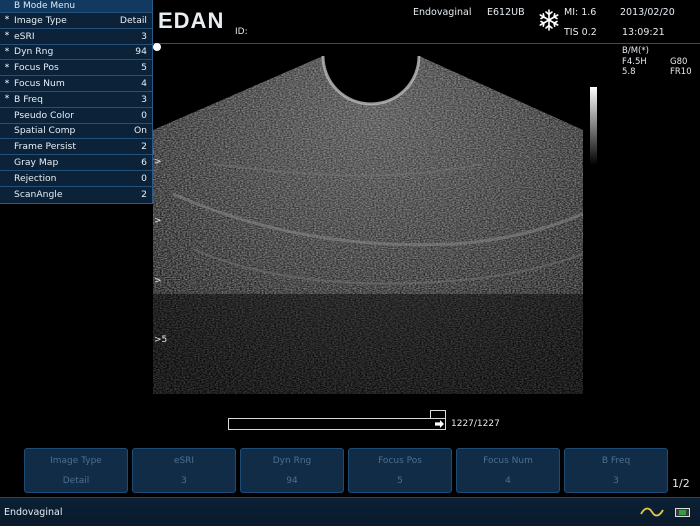 Image resolution: width=700 pixels, height=526 pixels. I want to click on edan-logo: EDAN, so click(191, 20).